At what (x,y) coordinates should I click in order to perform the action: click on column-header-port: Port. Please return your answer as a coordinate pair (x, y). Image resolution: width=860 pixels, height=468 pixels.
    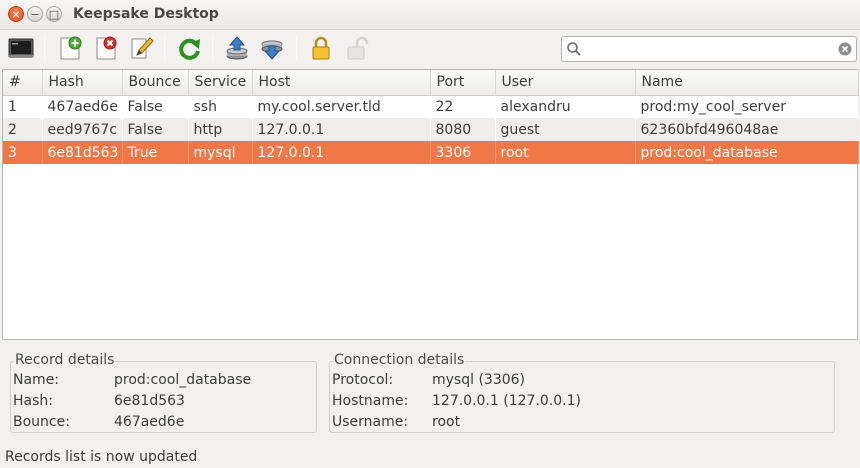
    Looking at the image, I should click on (463, 83).